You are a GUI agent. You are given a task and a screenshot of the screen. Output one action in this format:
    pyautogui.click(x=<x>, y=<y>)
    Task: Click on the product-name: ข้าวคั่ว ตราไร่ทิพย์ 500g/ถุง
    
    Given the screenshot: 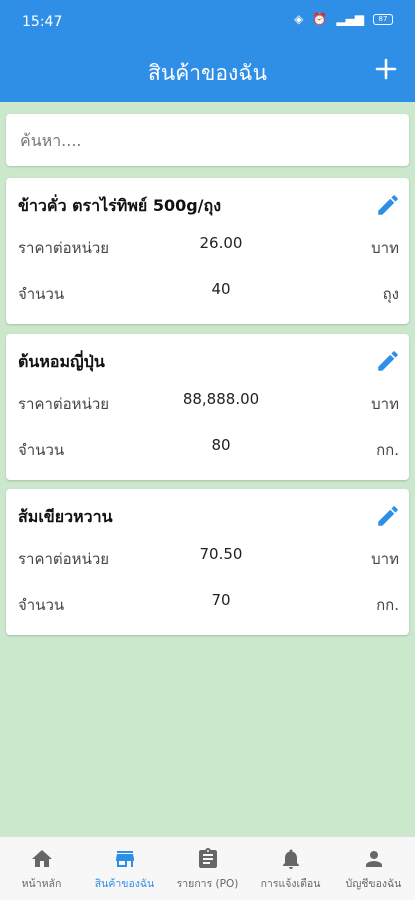 What is the action you would take?
    pyautogui.click(x=120, y=205)
    